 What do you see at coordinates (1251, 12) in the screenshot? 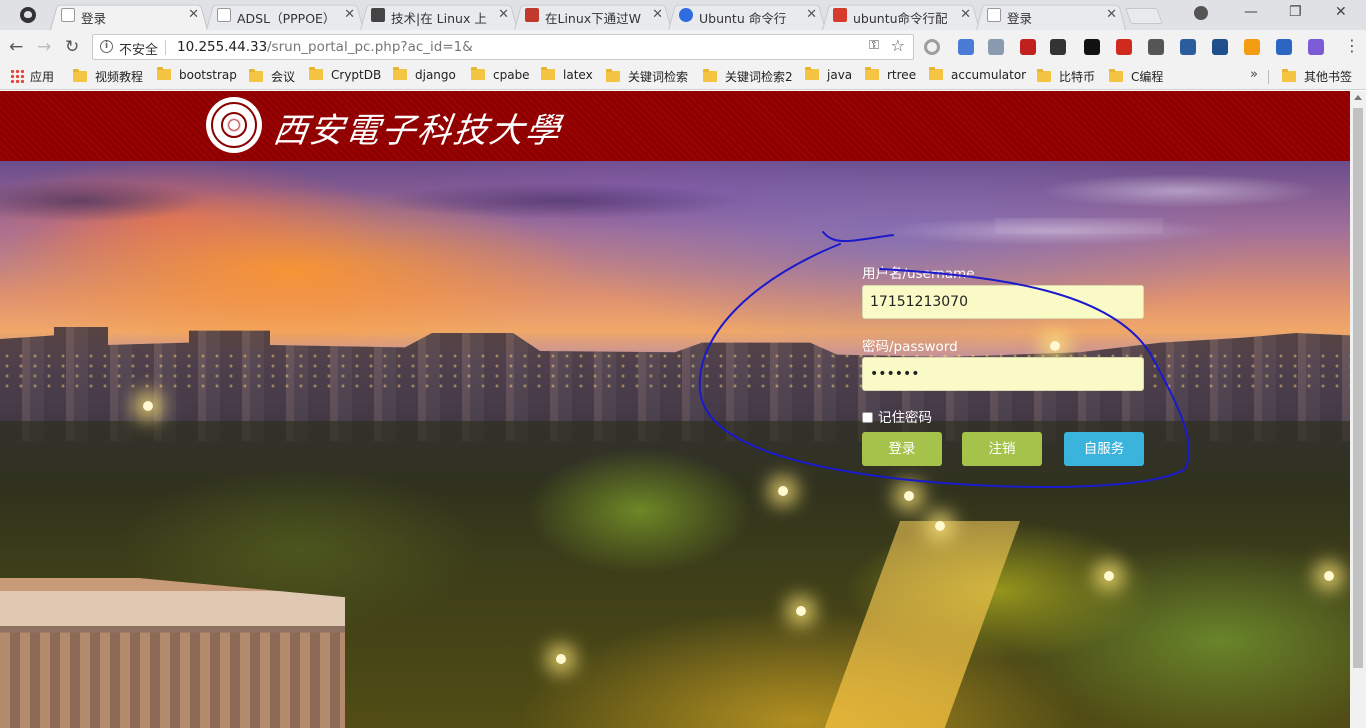
I see `minimize-button: —` at bounding box center [1251, 12].